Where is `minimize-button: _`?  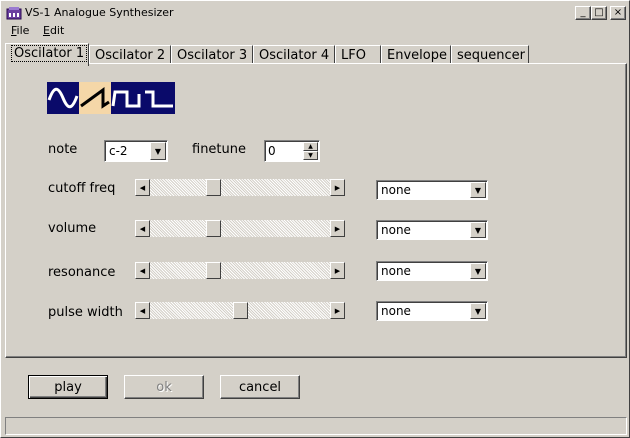
minimize-button: _ is located at coordinates (583, 13).